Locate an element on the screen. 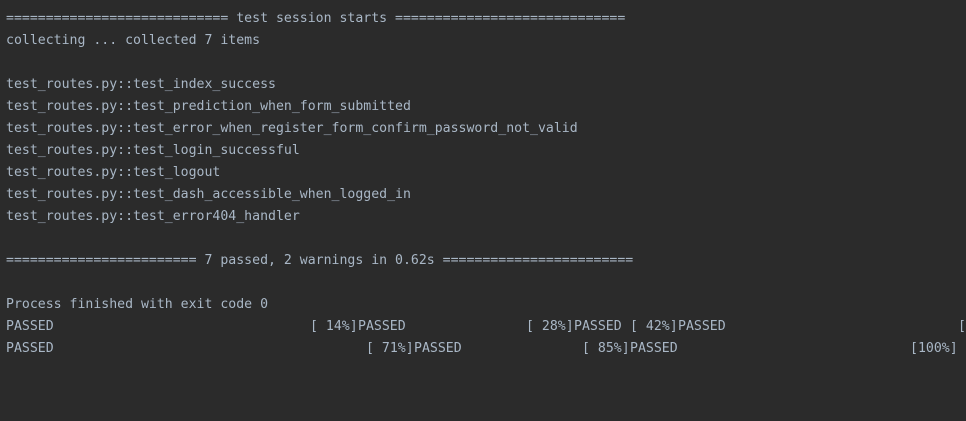 This screenshot has width=966, height=421. process-finished-line: Process finished with exit code 0 is located at coordinates (137, 304).